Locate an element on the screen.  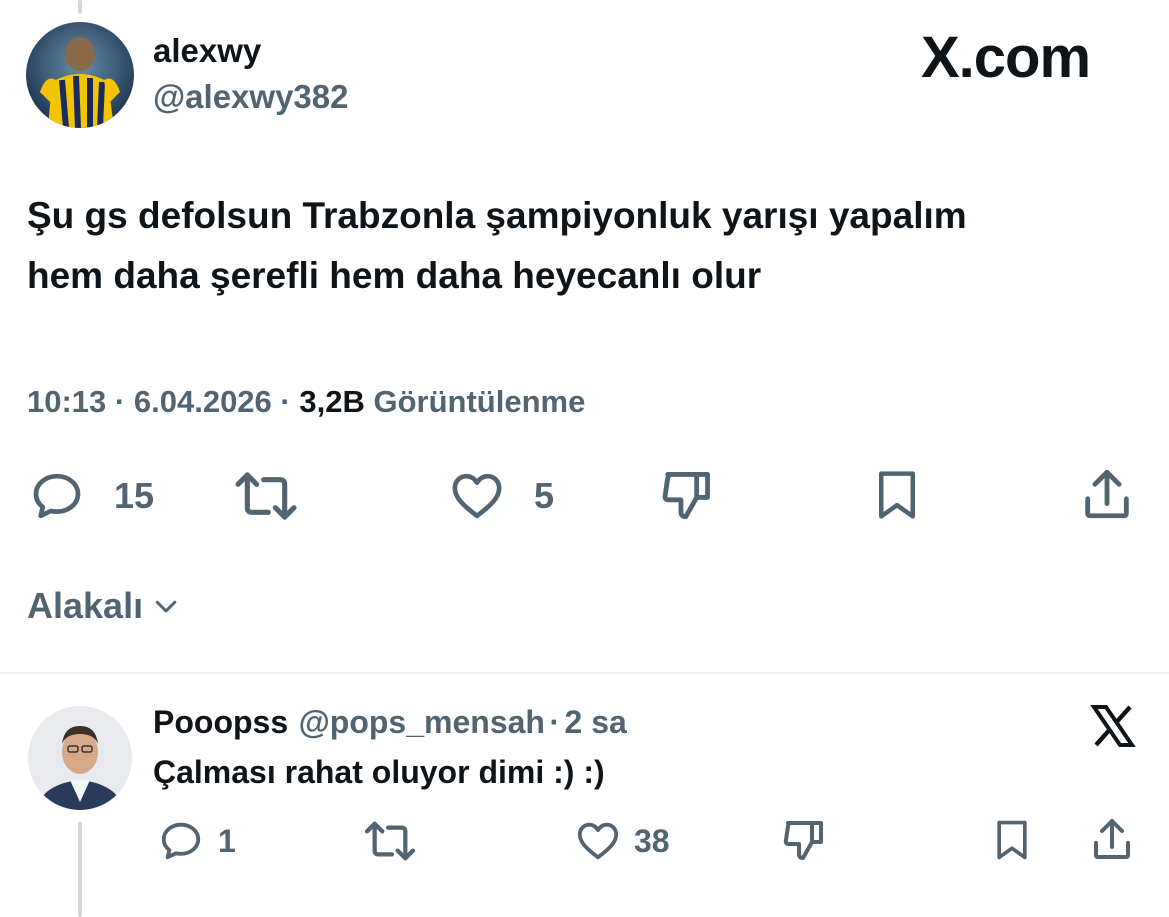
reply-author-name: Pooopss is located at coordinates (220, 722).